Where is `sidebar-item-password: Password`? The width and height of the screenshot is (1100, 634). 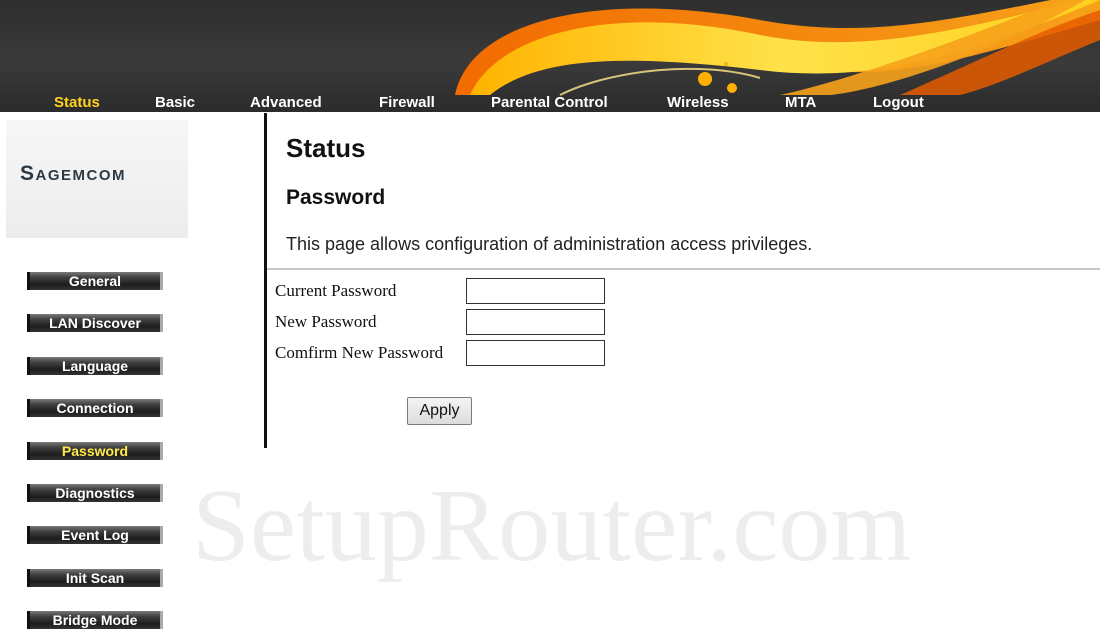 sidebar-item-password: Password is located at coordinates (95, 451).